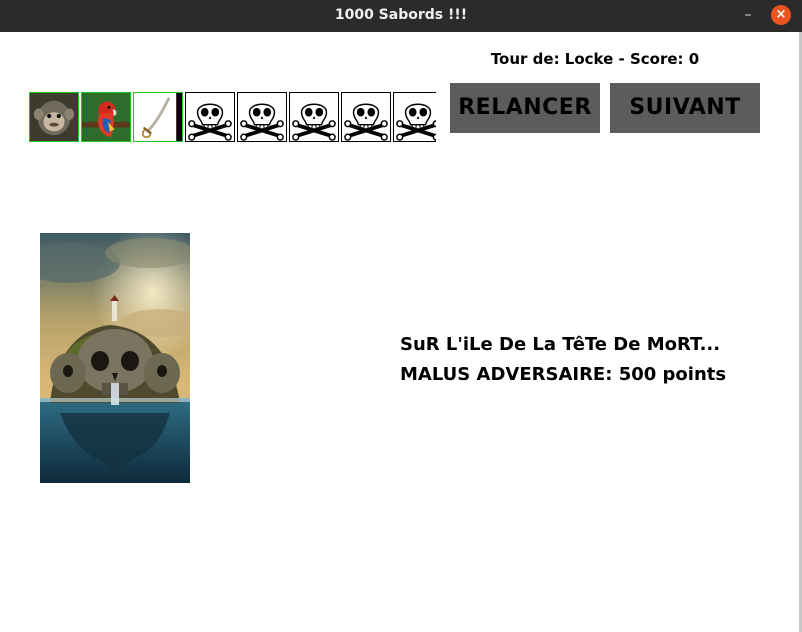 The width and height of the screenshot is (802, 632). I want to click on minimize-icon: –, so click(748, 15).